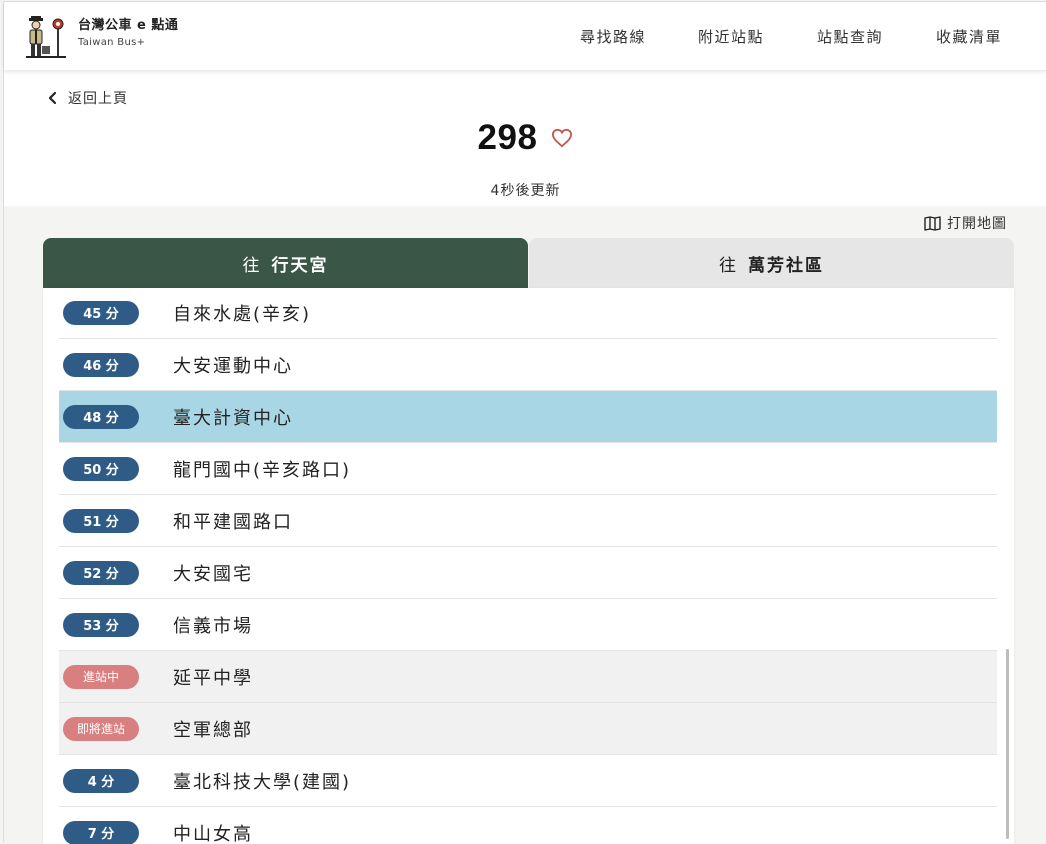 This screenshot has width=1046, height=844. Describe the element at coordinates (48, 37) in the screenshot. I see `bus-driver-logo` at that location.